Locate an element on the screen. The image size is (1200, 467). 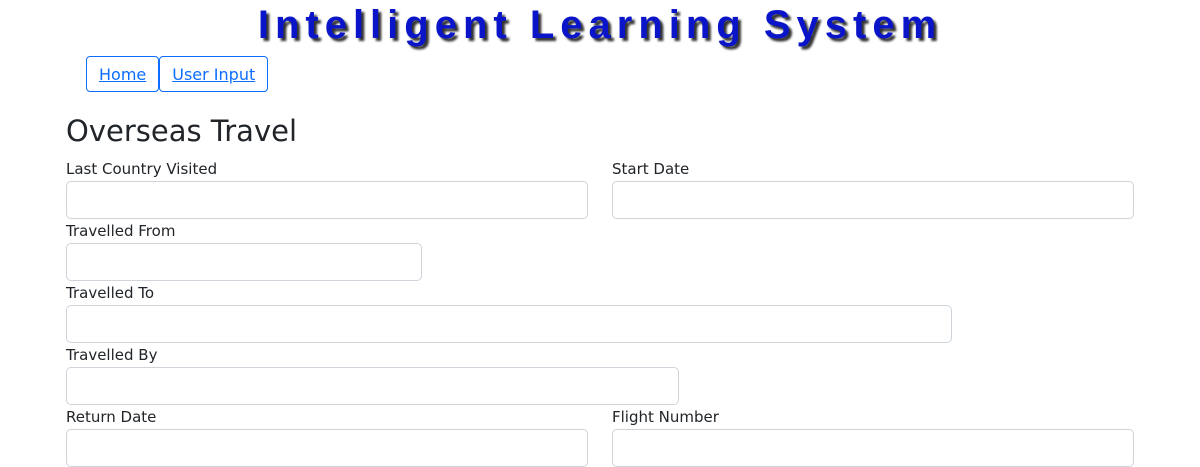
start-date-label: Start Date is located at coordinates (651, 169).